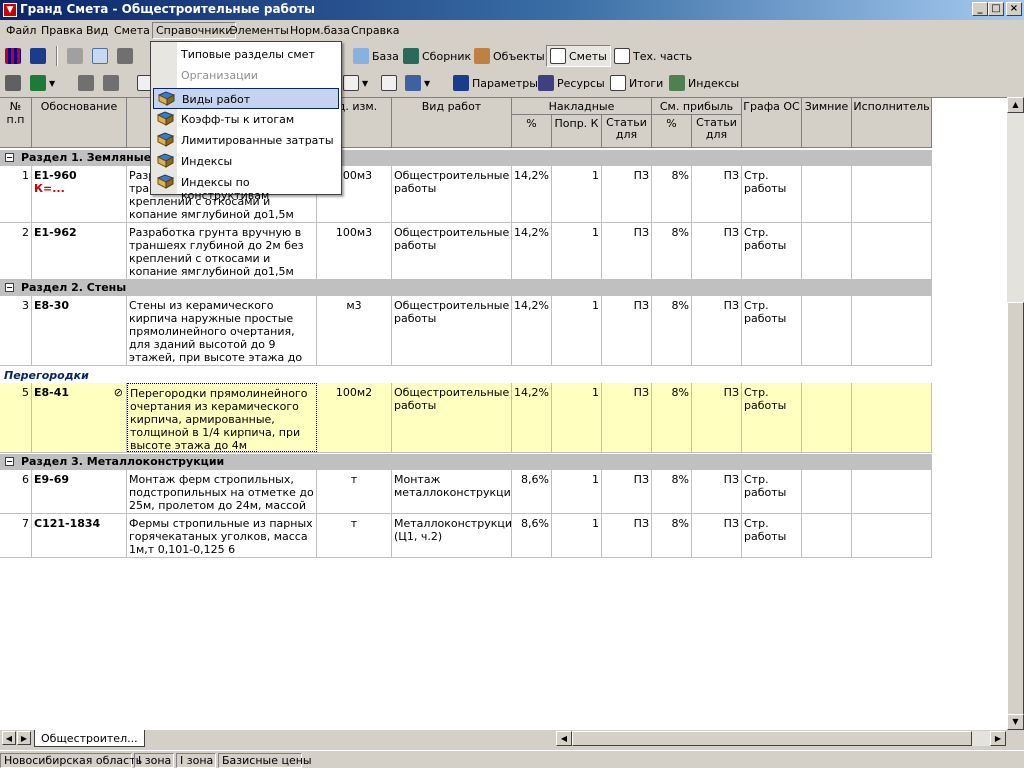  What do you see at coordinates (1015, 722) in the screenshot?
I see `scroll-down-icon: ▼` at bounding box center [1015, 722].